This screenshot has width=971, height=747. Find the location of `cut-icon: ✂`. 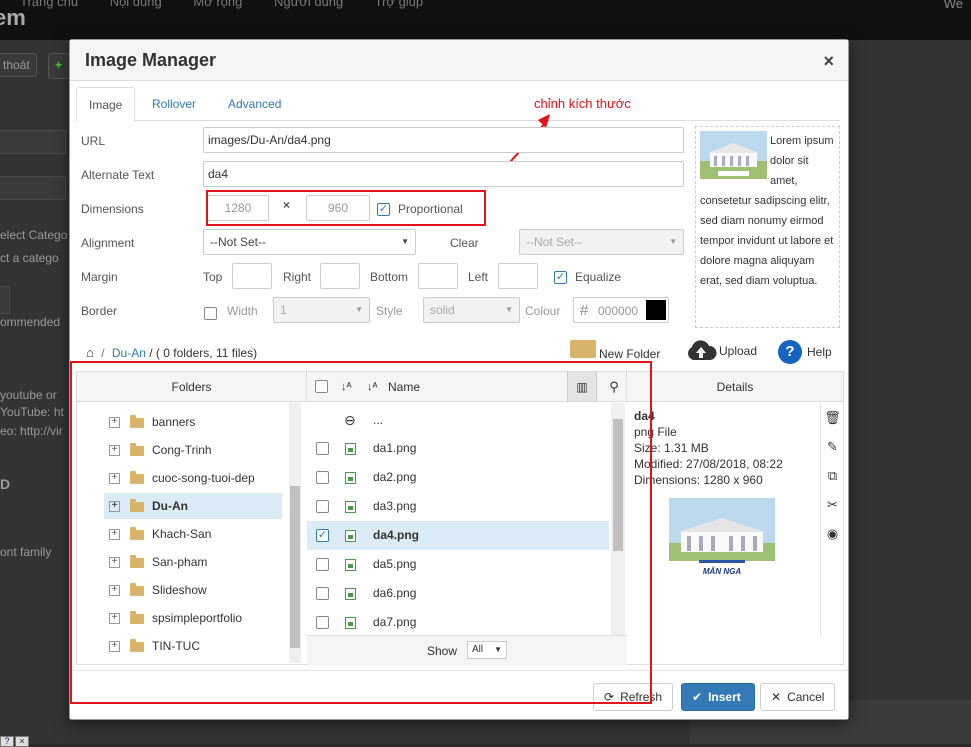

cut-icon: ✂ is located at coordinates (832, 504).